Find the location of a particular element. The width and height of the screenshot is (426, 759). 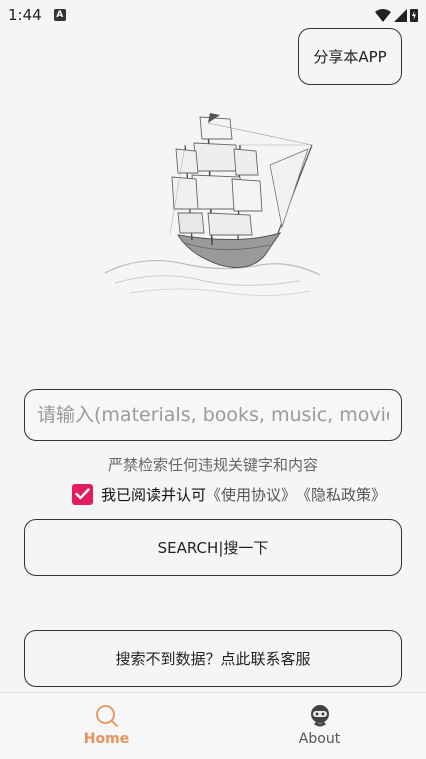

checkmark-icon is located at coordinates (82, 494).